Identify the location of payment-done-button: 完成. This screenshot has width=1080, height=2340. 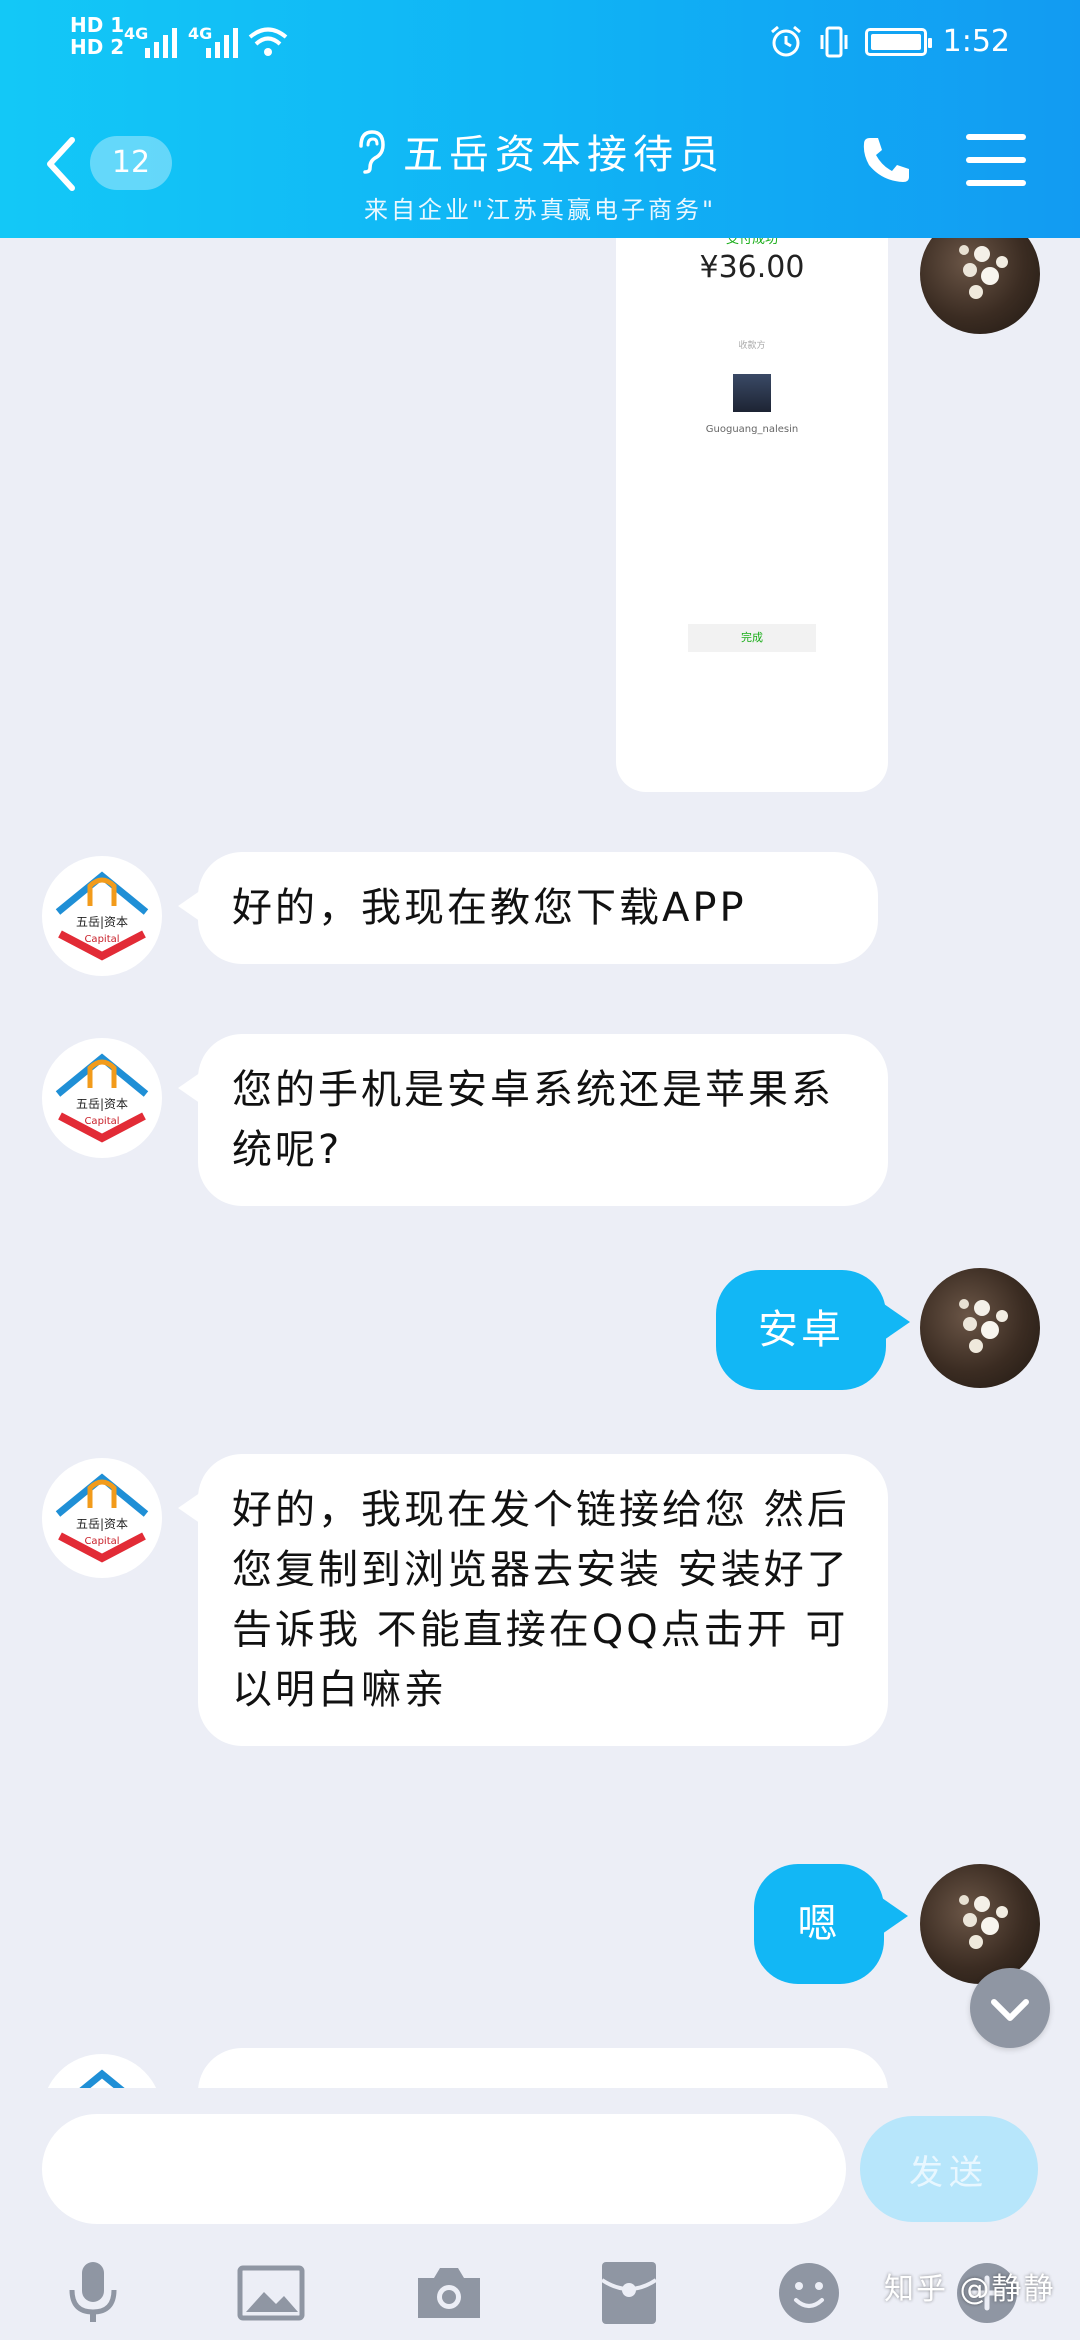
(752, 638).